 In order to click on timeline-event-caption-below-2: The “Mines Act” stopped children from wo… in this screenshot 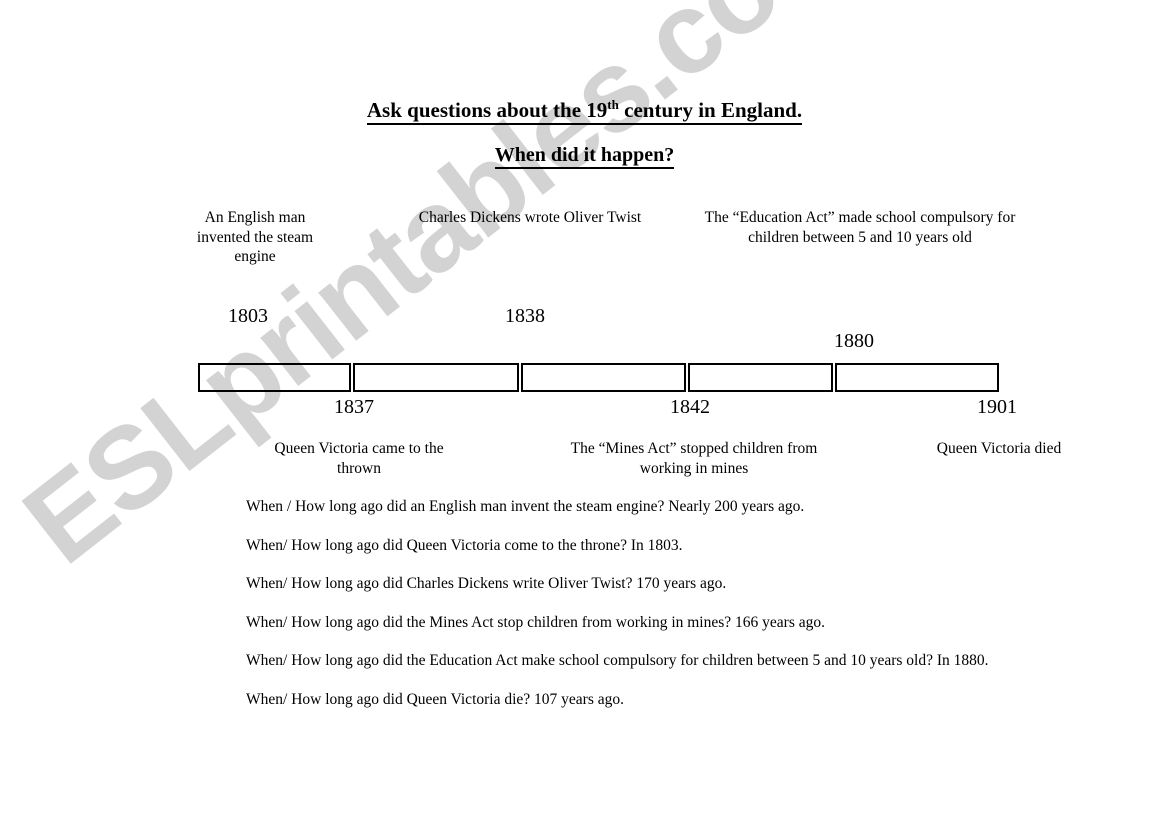, I will do `click(694, 458)`.